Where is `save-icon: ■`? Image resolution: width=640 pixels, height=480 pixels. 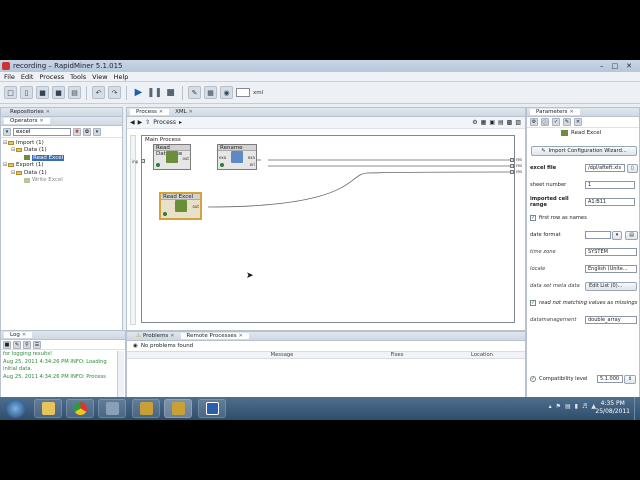 save-icon: ■ is located at coordinates (42, 92).